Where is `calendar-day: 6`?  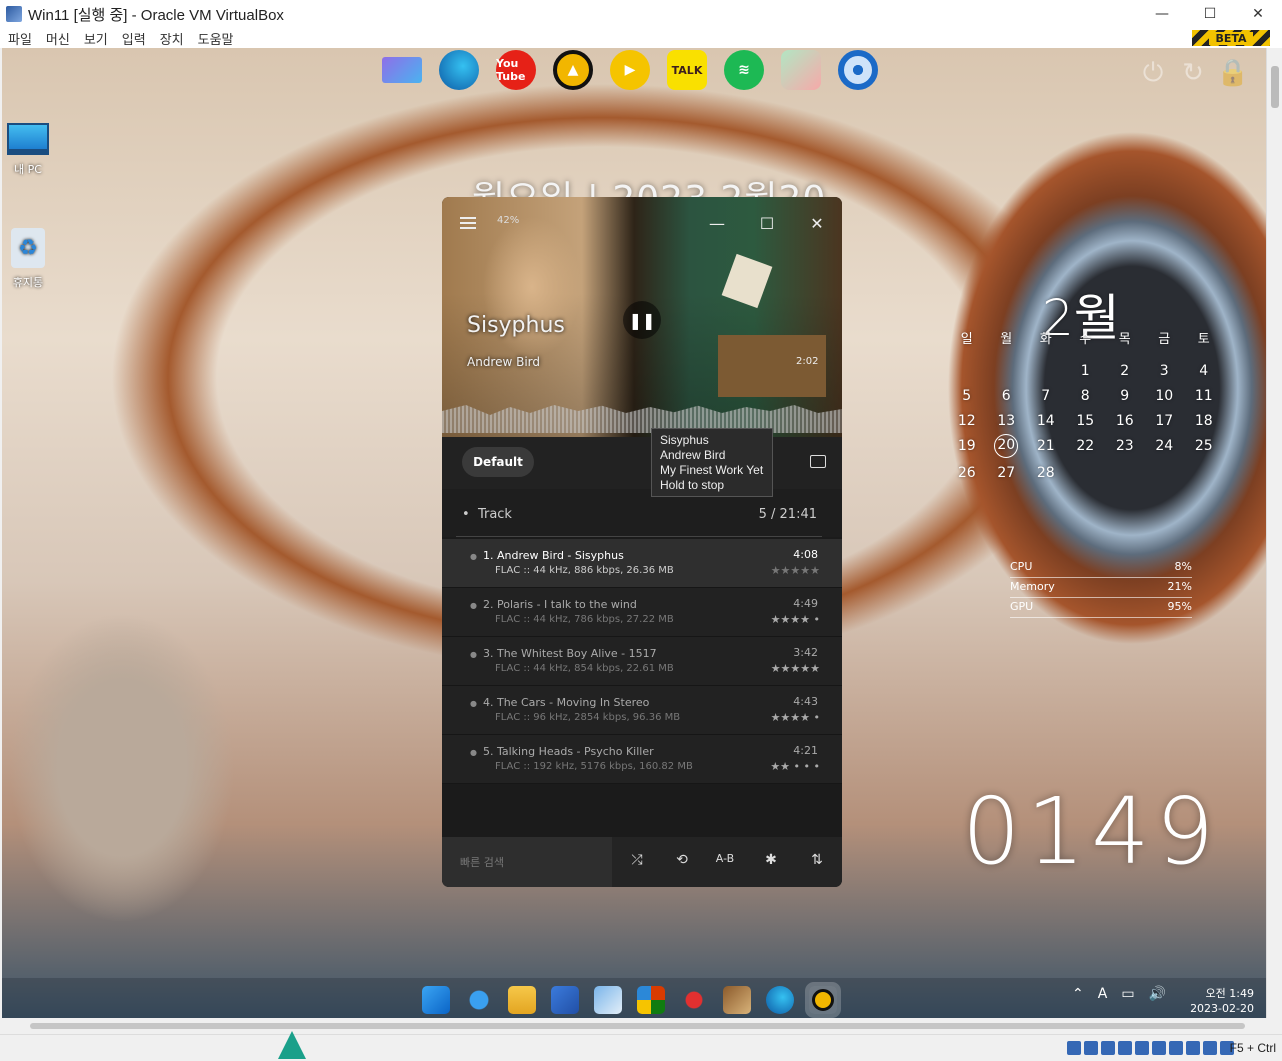
calendar-day: 6 is located at coordinates (1007, 396).